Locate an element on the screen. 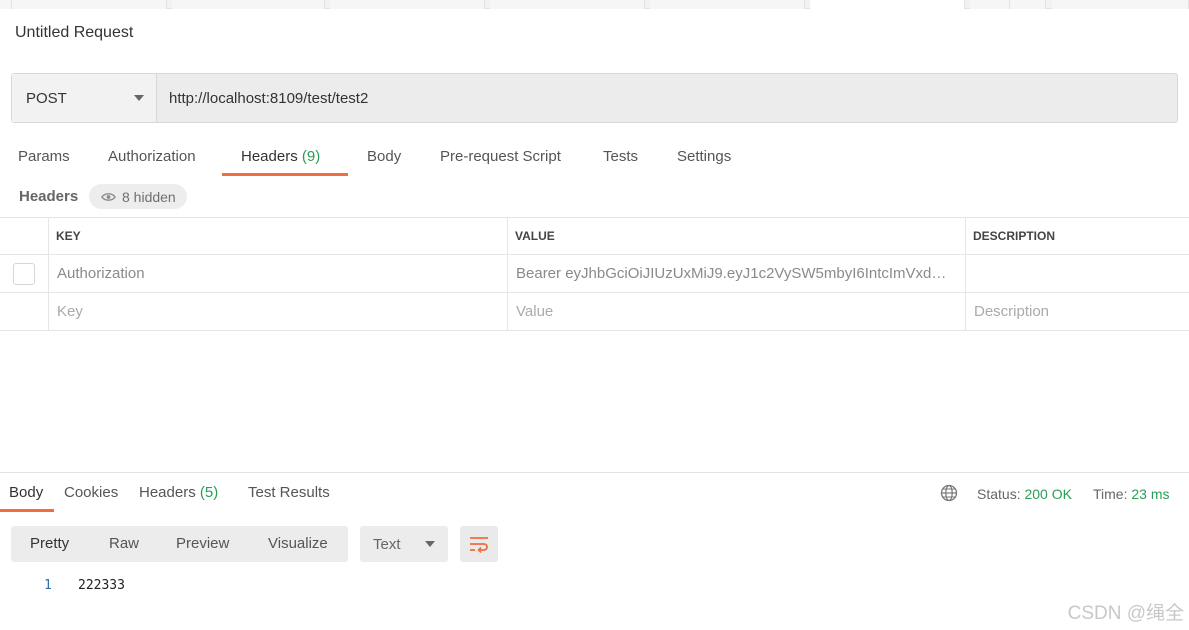  tab-authorization: Authorization is located at coordinates (152, 158).